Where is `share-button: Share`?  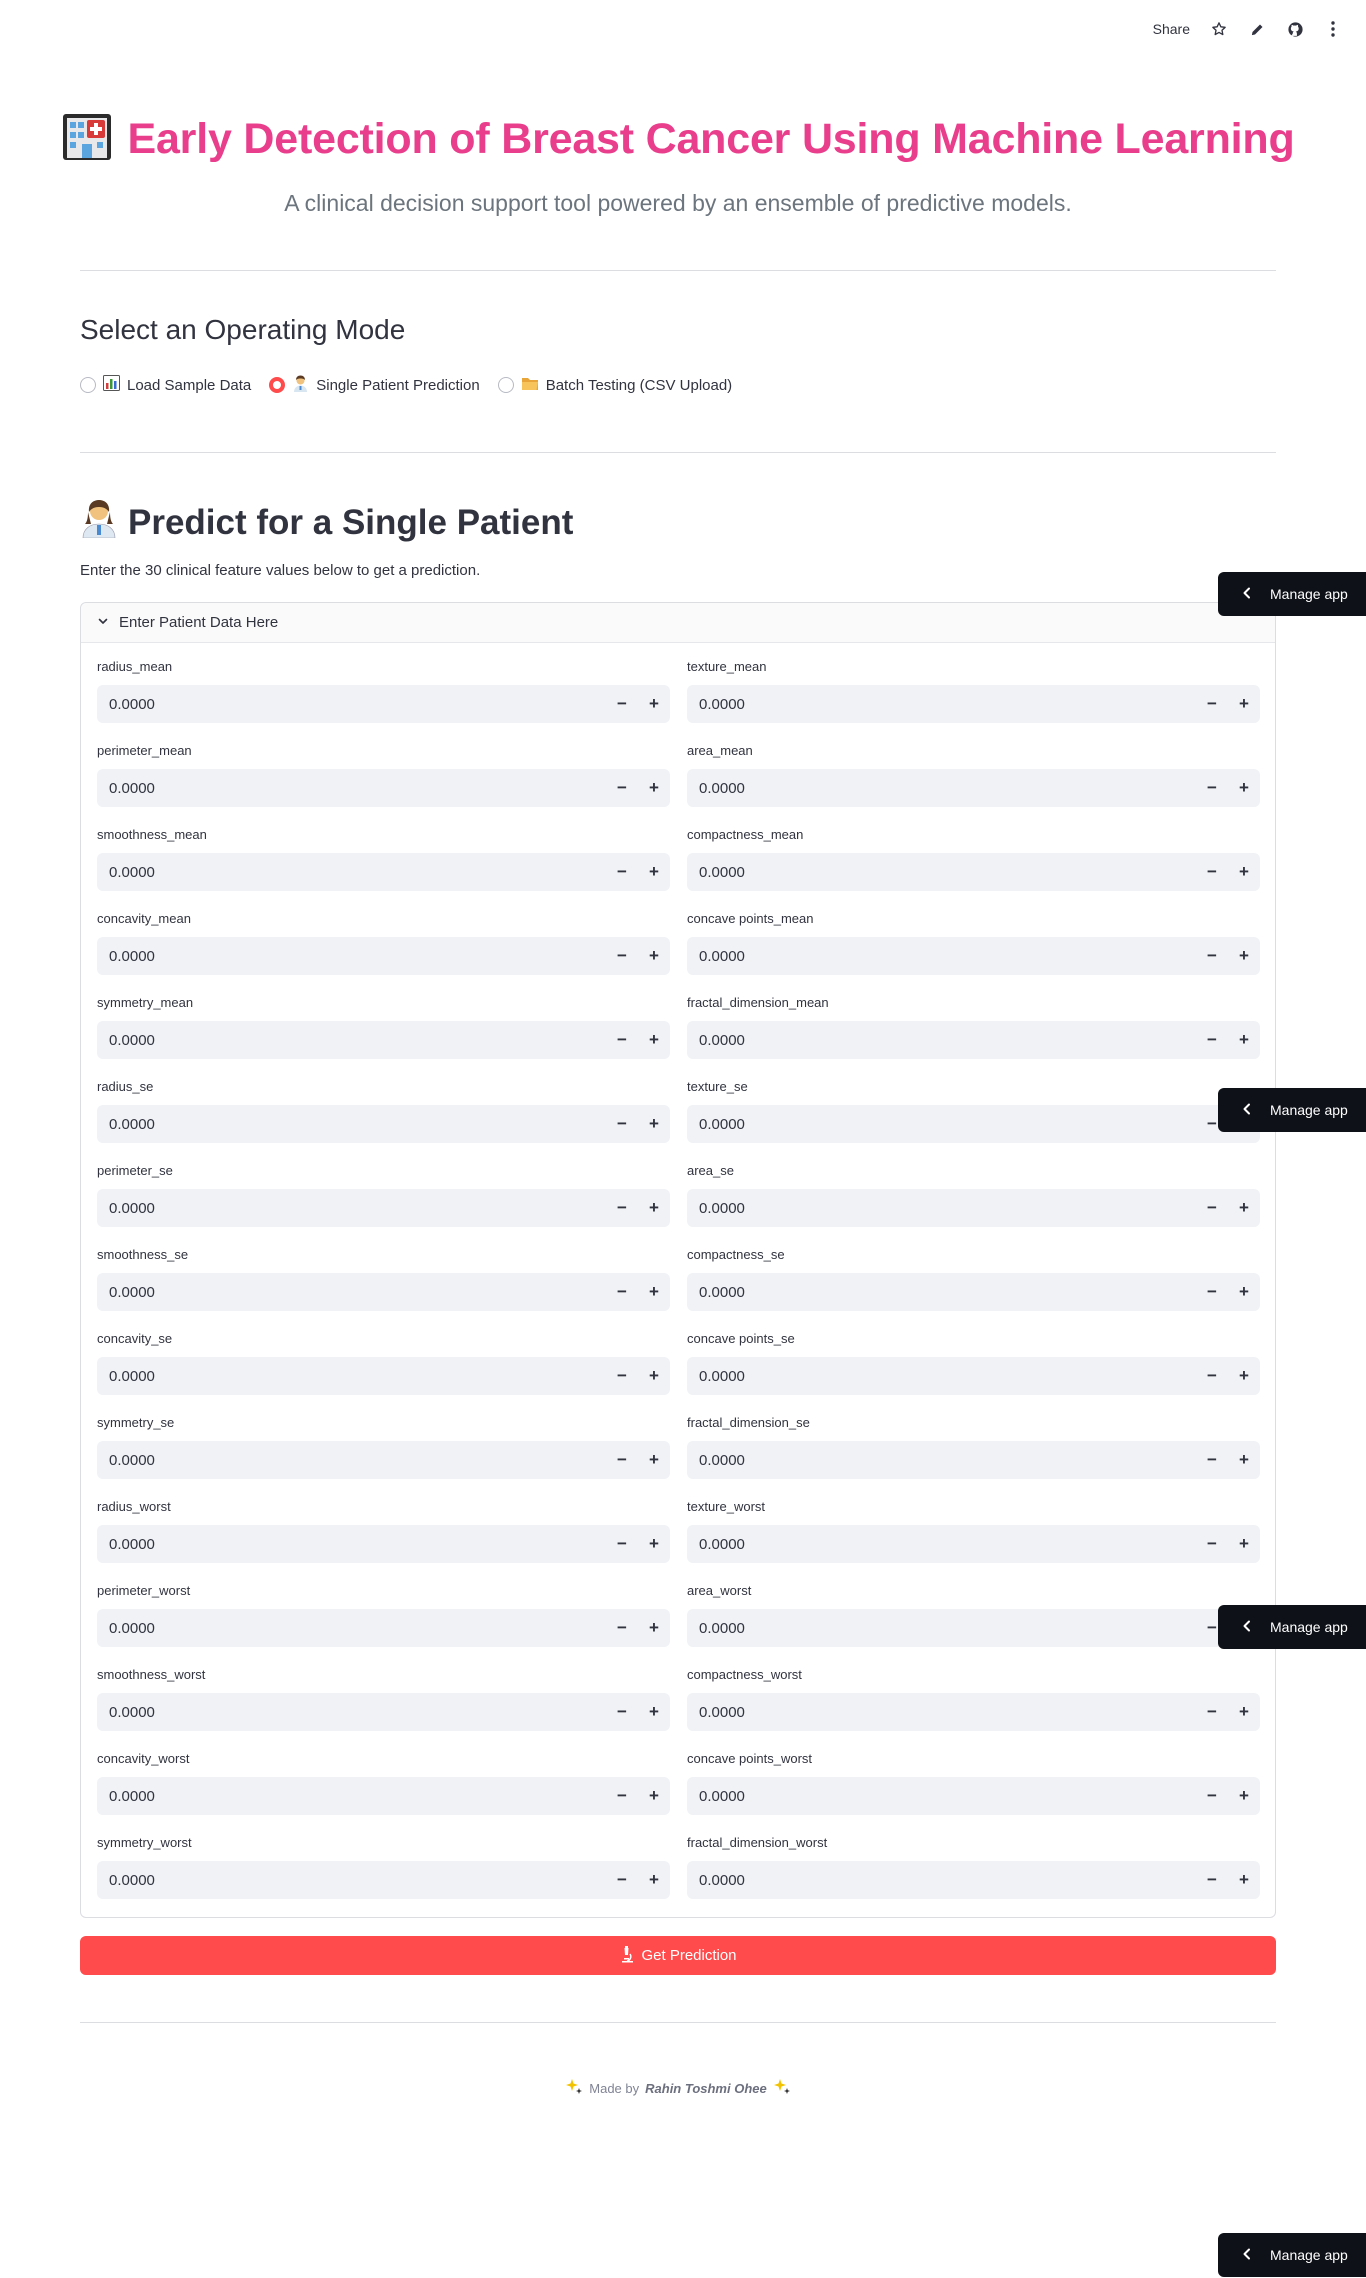
share-button: Share is located at coordinates (1171, 29).